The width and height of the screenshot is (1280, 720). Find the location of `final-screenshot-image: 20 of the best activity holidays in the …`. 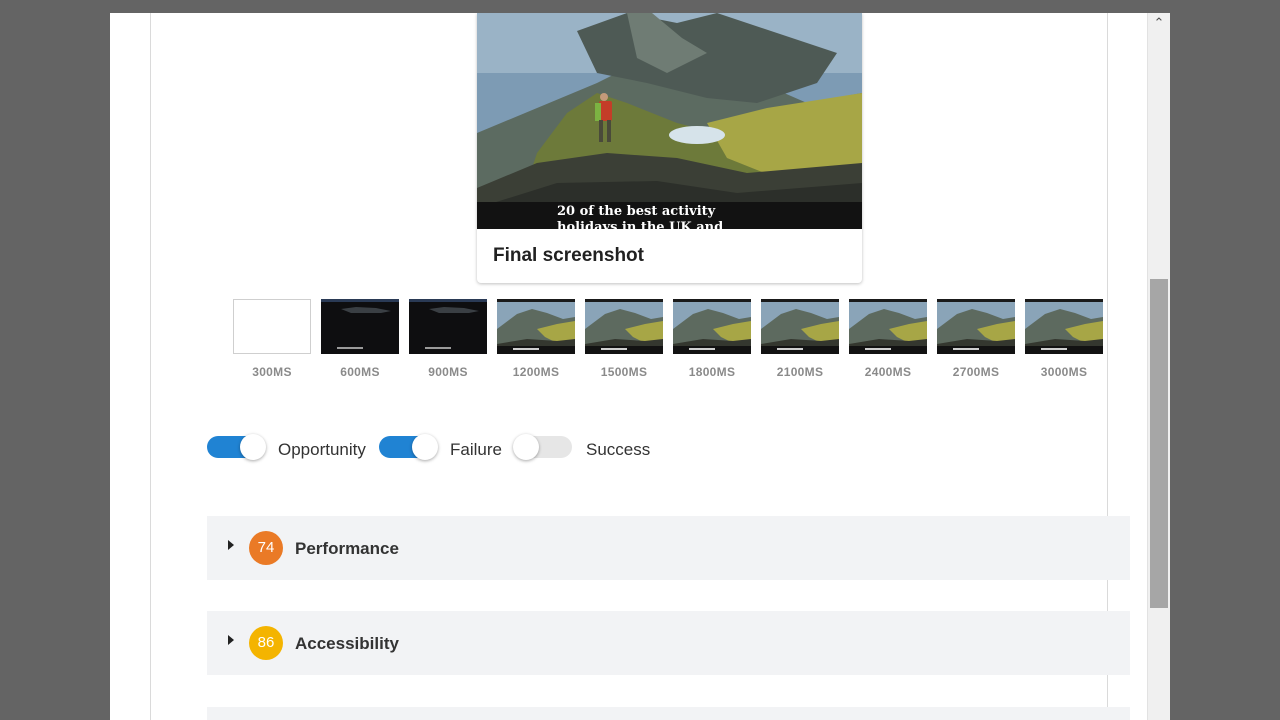

final-screenshot-image: 20 of the best activity holidays in the … is located at coordinates (669, 121).